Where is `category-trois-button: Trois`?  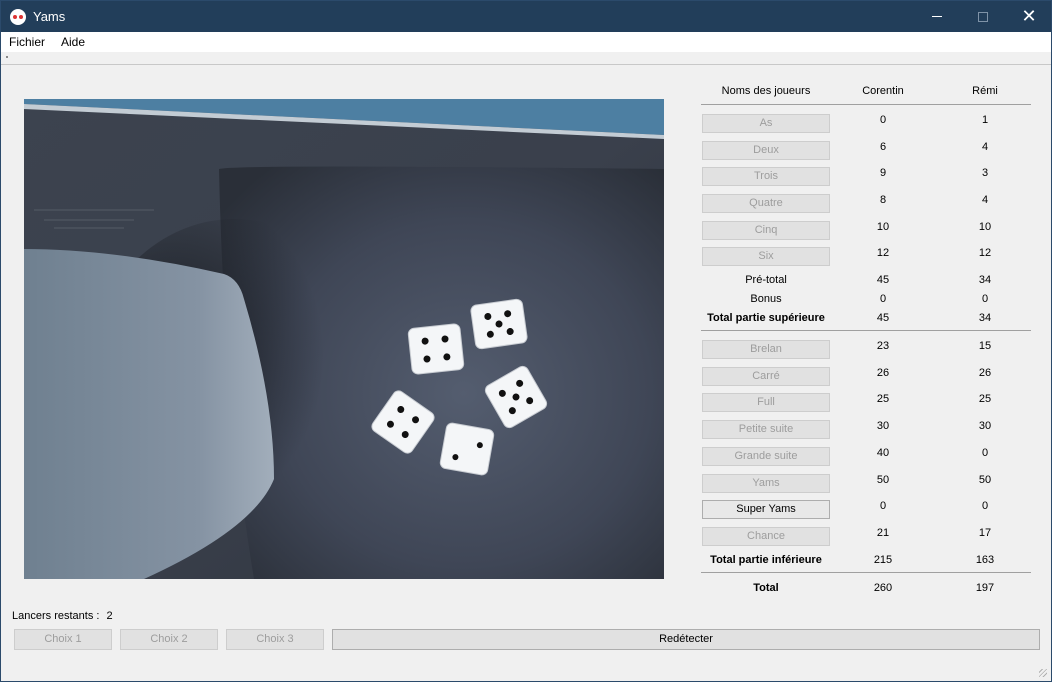 category-trois-button: Trois is located at coordinates (766, 176).